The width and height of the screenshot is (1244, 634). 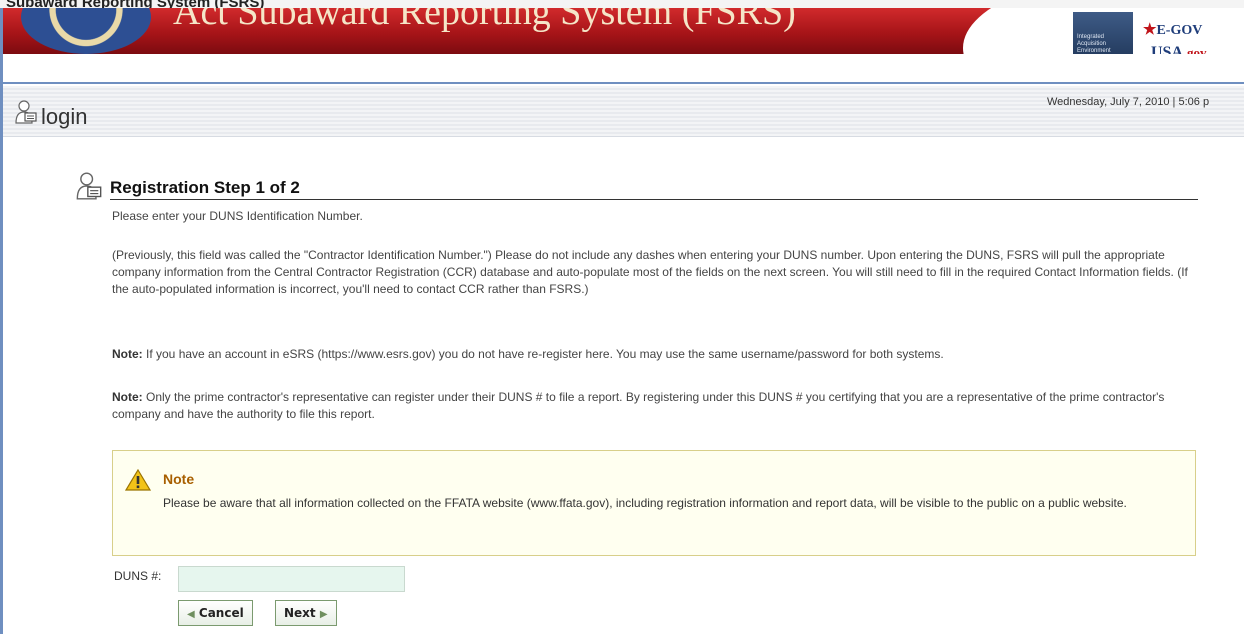 What do you see at coordinates (623, 111) in the screenshot?
I see `login-bar: login Wednesday, July 7, 2010 | 5:06 p` at bounding box center [623, 111].